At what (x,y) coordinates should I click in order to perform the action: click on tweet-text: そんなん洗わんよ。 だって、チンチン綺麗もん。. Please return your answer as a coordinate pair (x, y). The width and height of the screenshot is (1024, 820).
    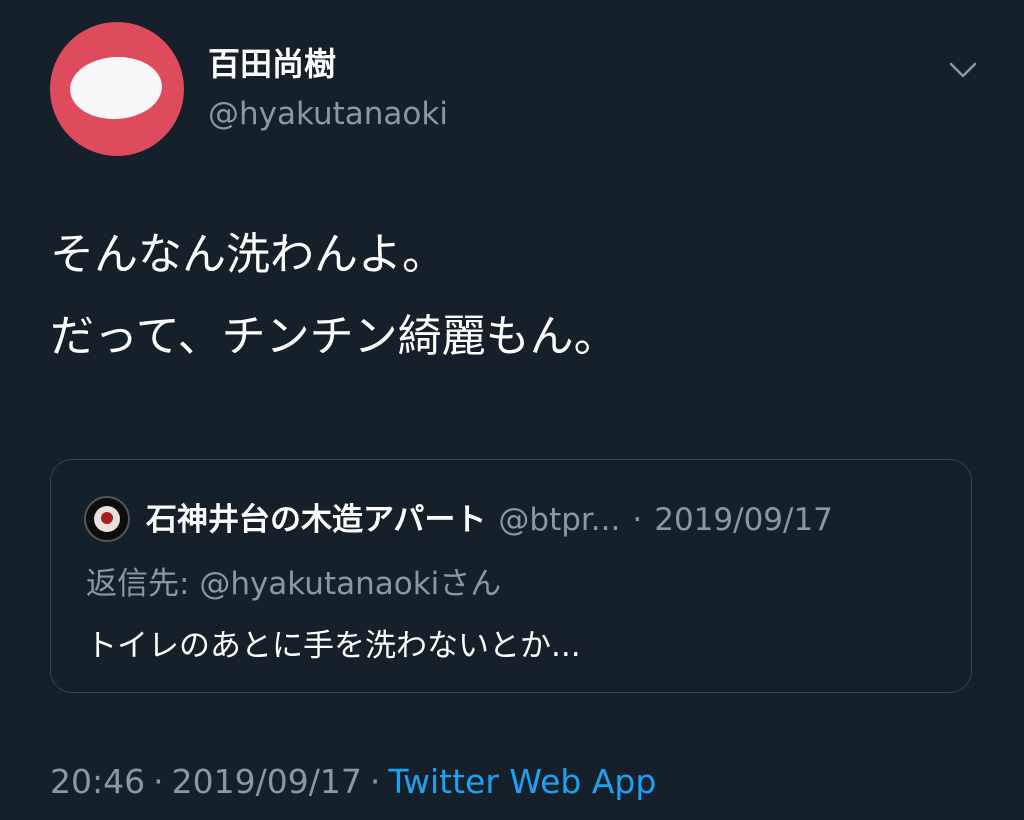
    Looking at the image, I should click on (334, 296).